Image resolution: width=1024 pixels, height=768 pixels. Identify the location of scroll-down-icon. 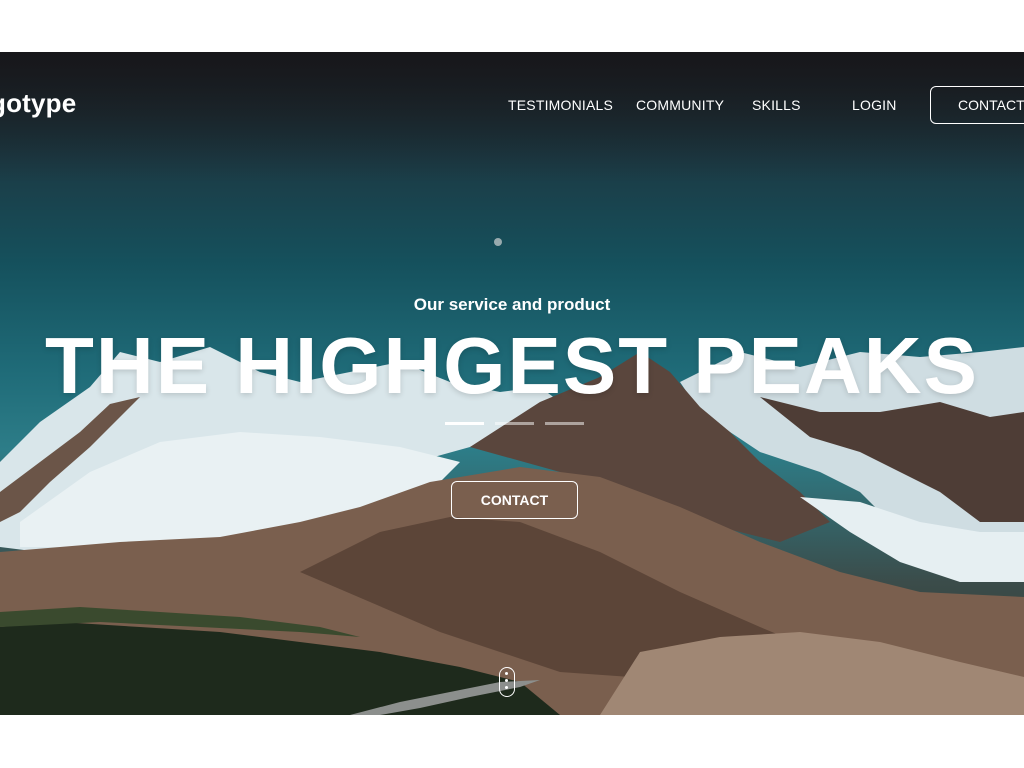
(507, 682).